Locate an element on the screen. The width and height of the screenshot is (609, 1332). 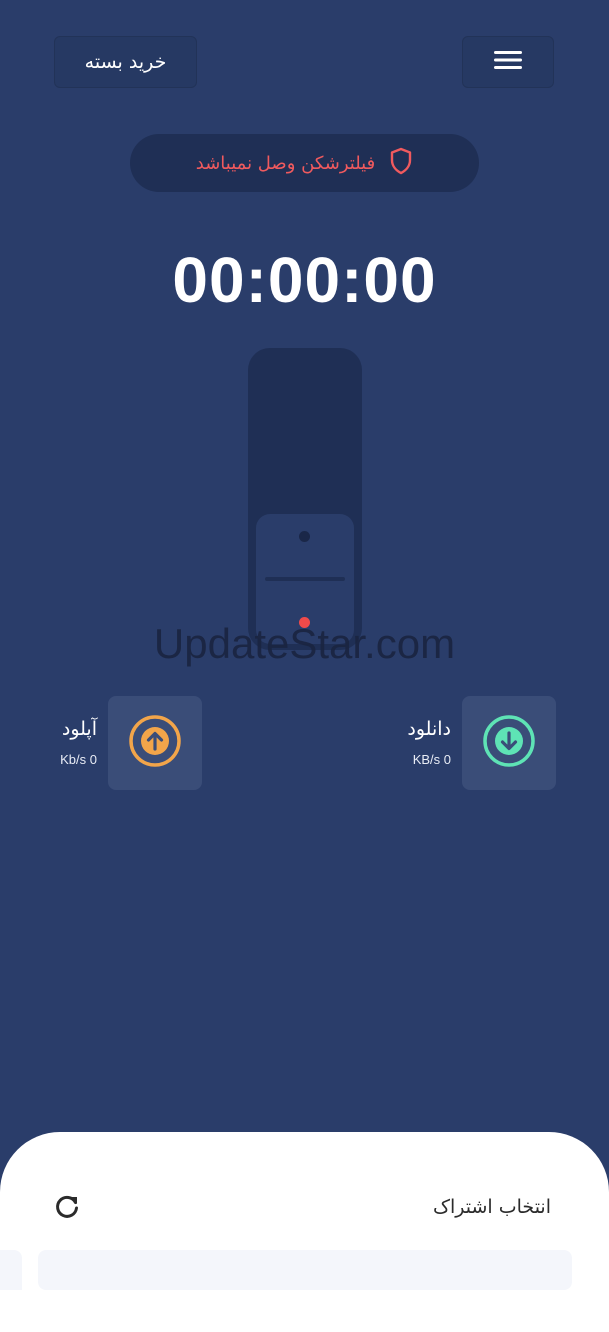
download-title: دانلود is located at coordinates (429, 729).